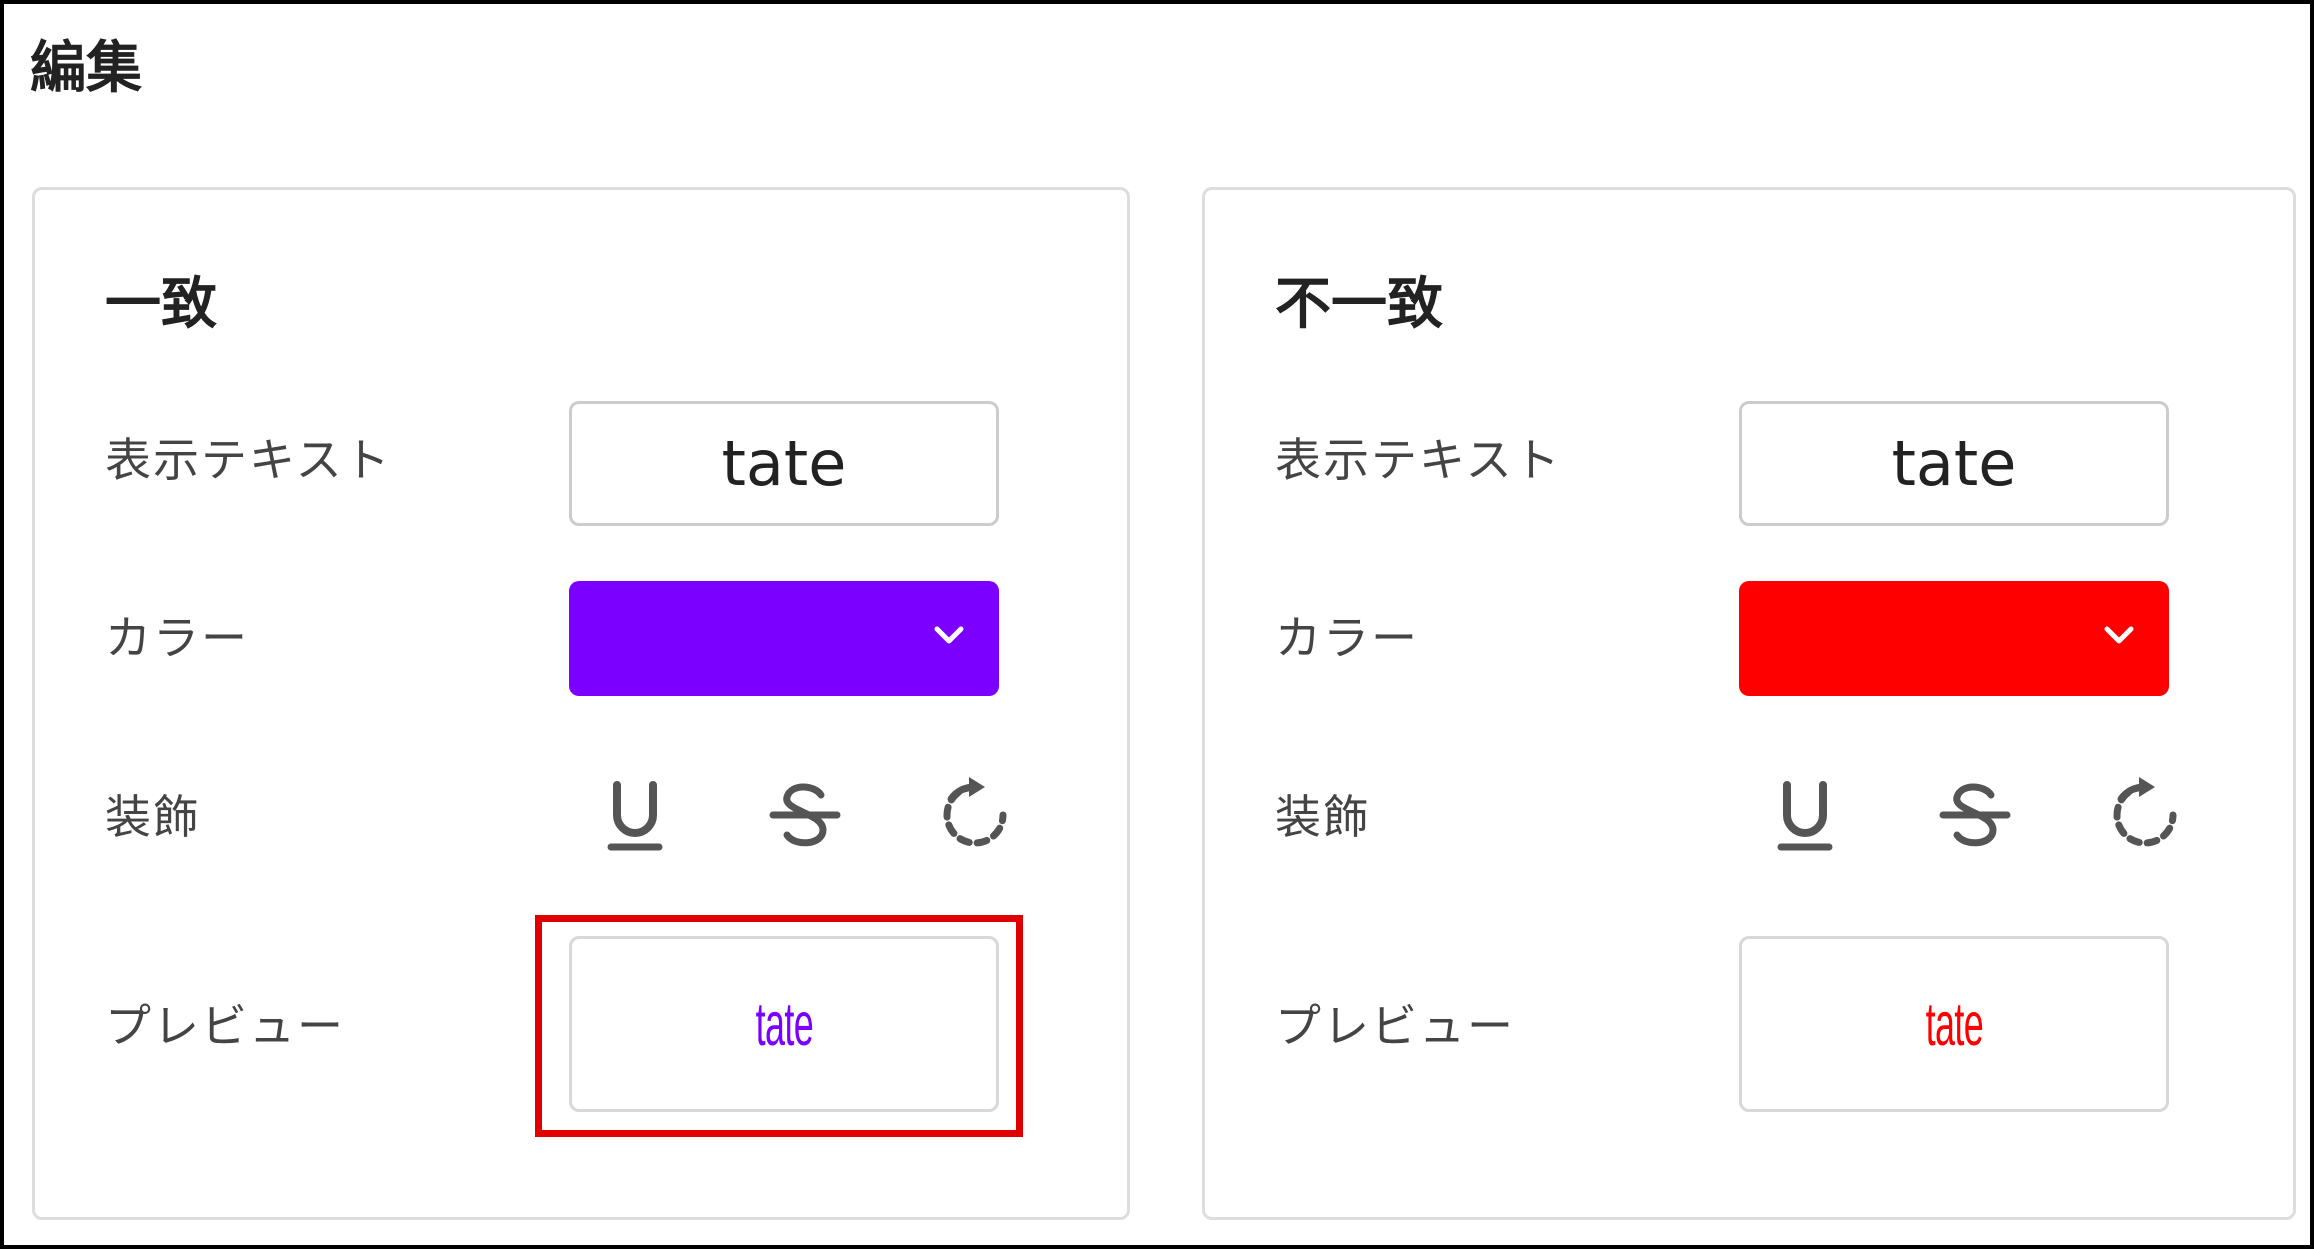  I want to click on preview-text: tate, so click(1954, 1024).